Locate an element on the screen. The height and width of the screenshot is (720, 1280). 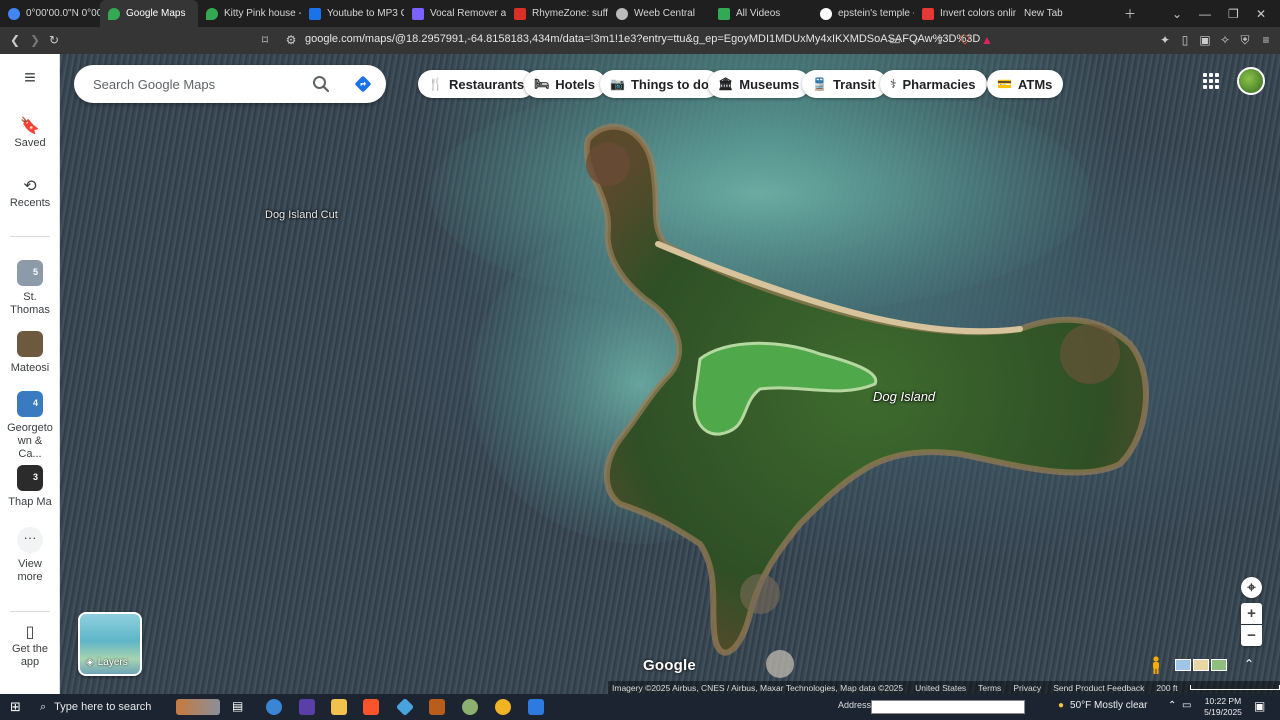
recent-place-mateosi: Mateosi is located at coordinates (30, 353).